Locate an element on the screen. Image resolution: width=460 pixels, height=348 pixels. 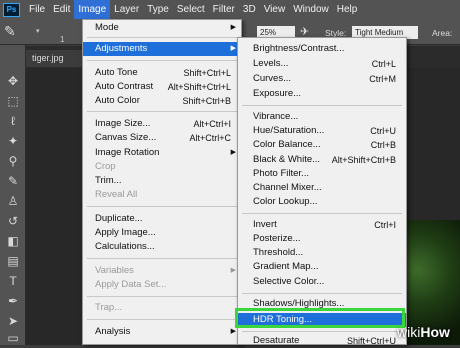
eyedropper-icon: ⚲ is located at coordinates (13, 161).